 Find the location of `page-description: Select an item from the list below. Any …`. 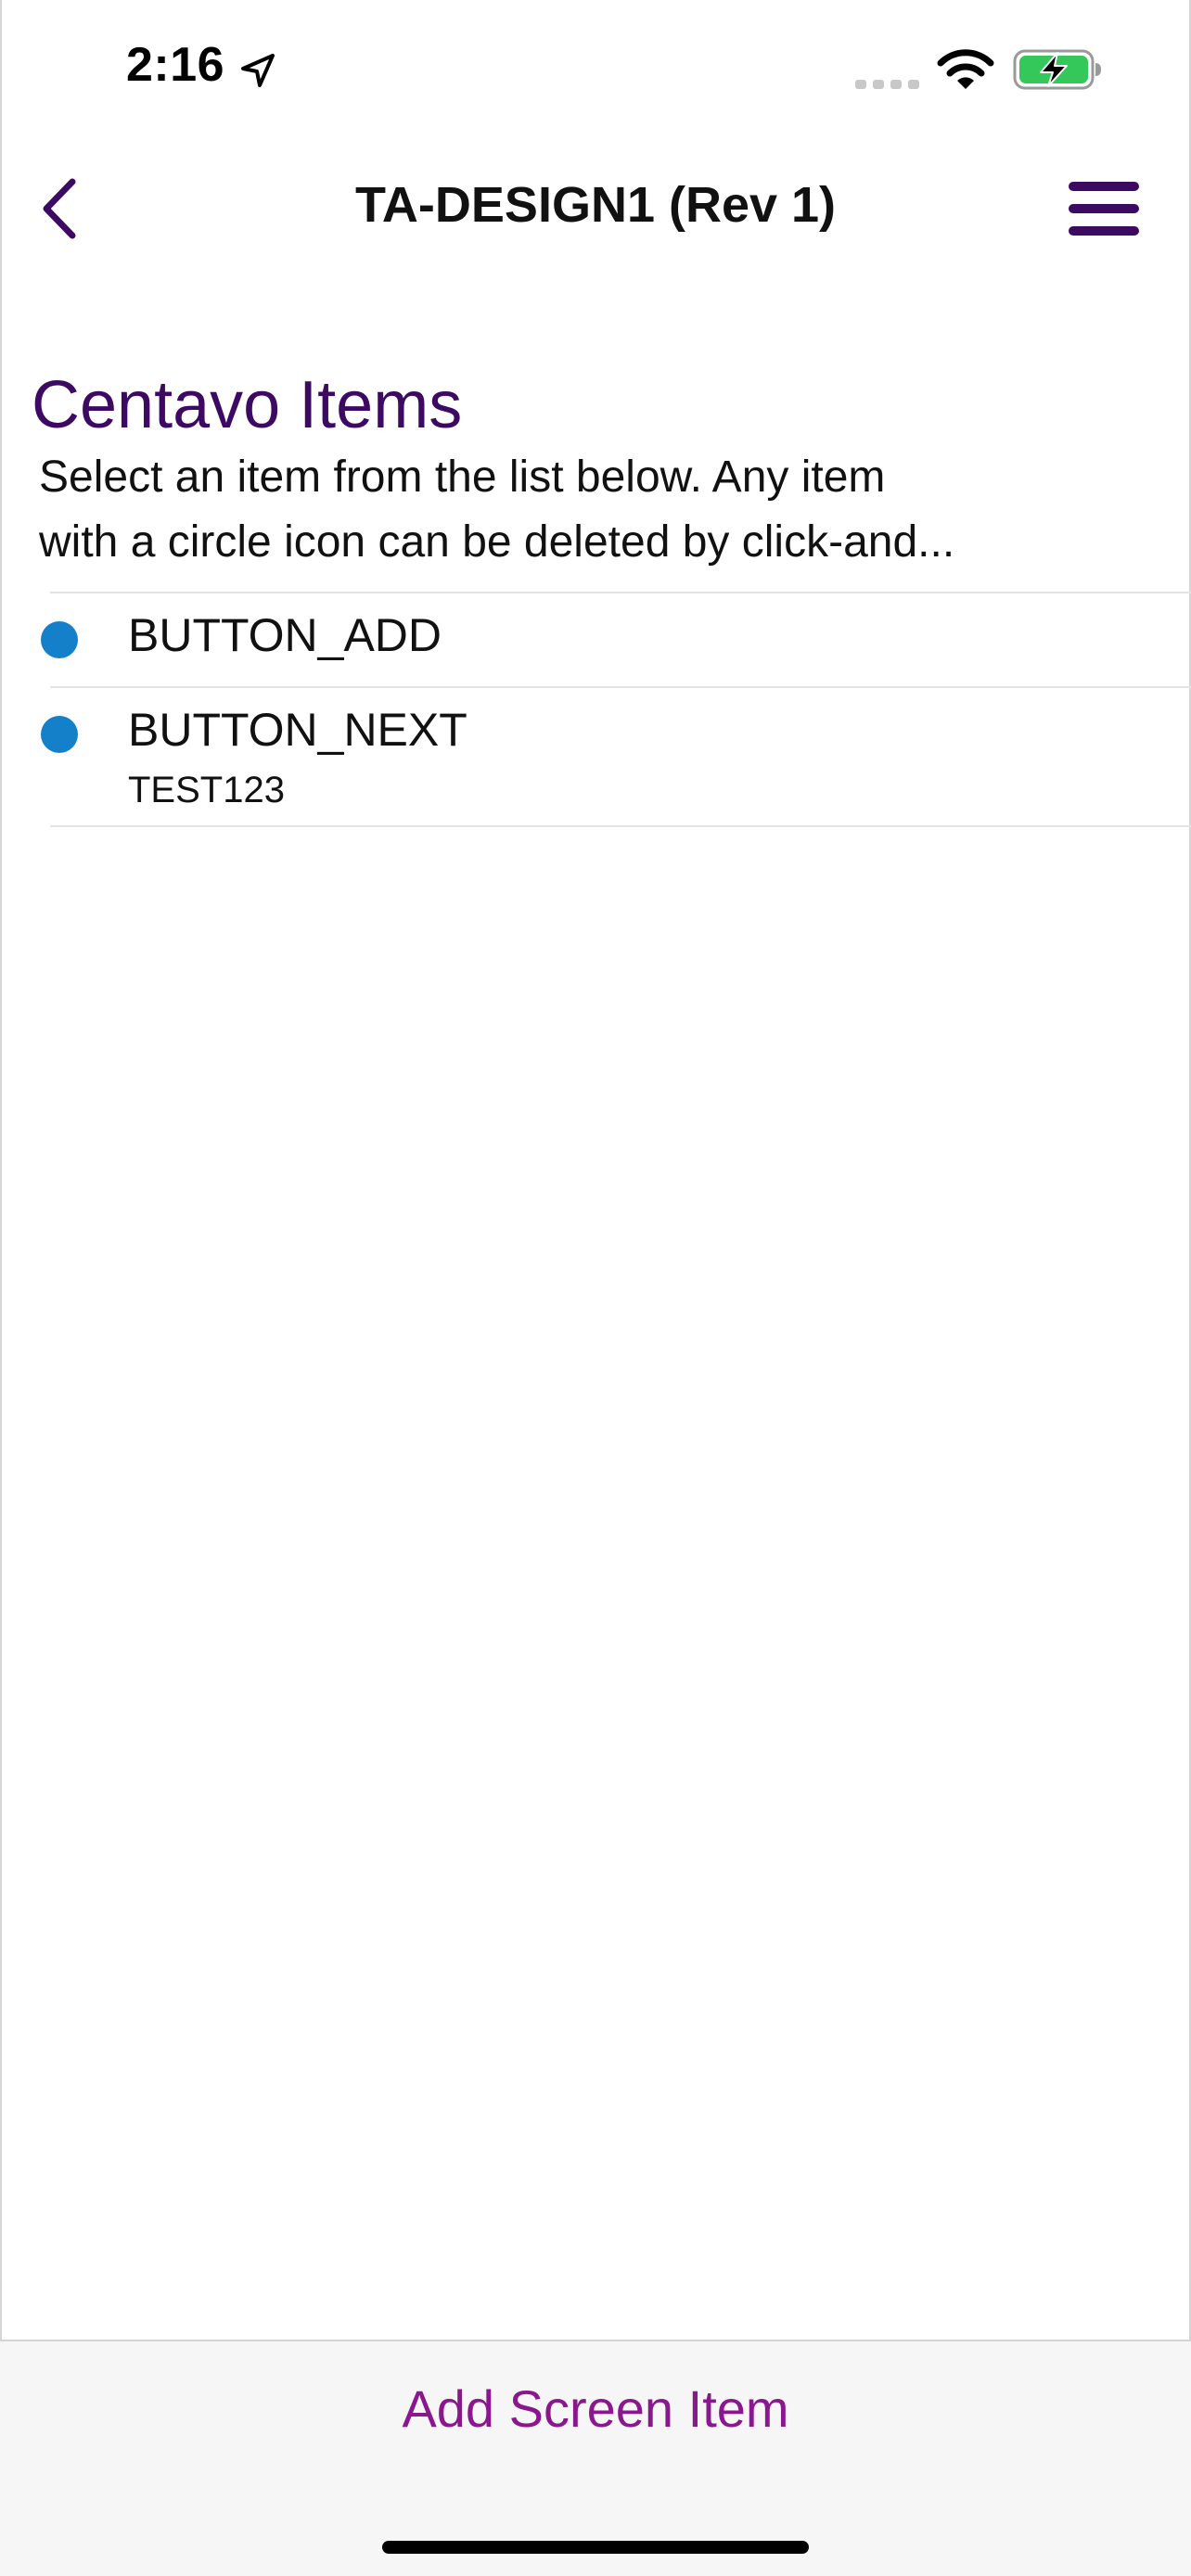

page-description: Select an item from the list below. Any … is located at coordinates (563, 510).